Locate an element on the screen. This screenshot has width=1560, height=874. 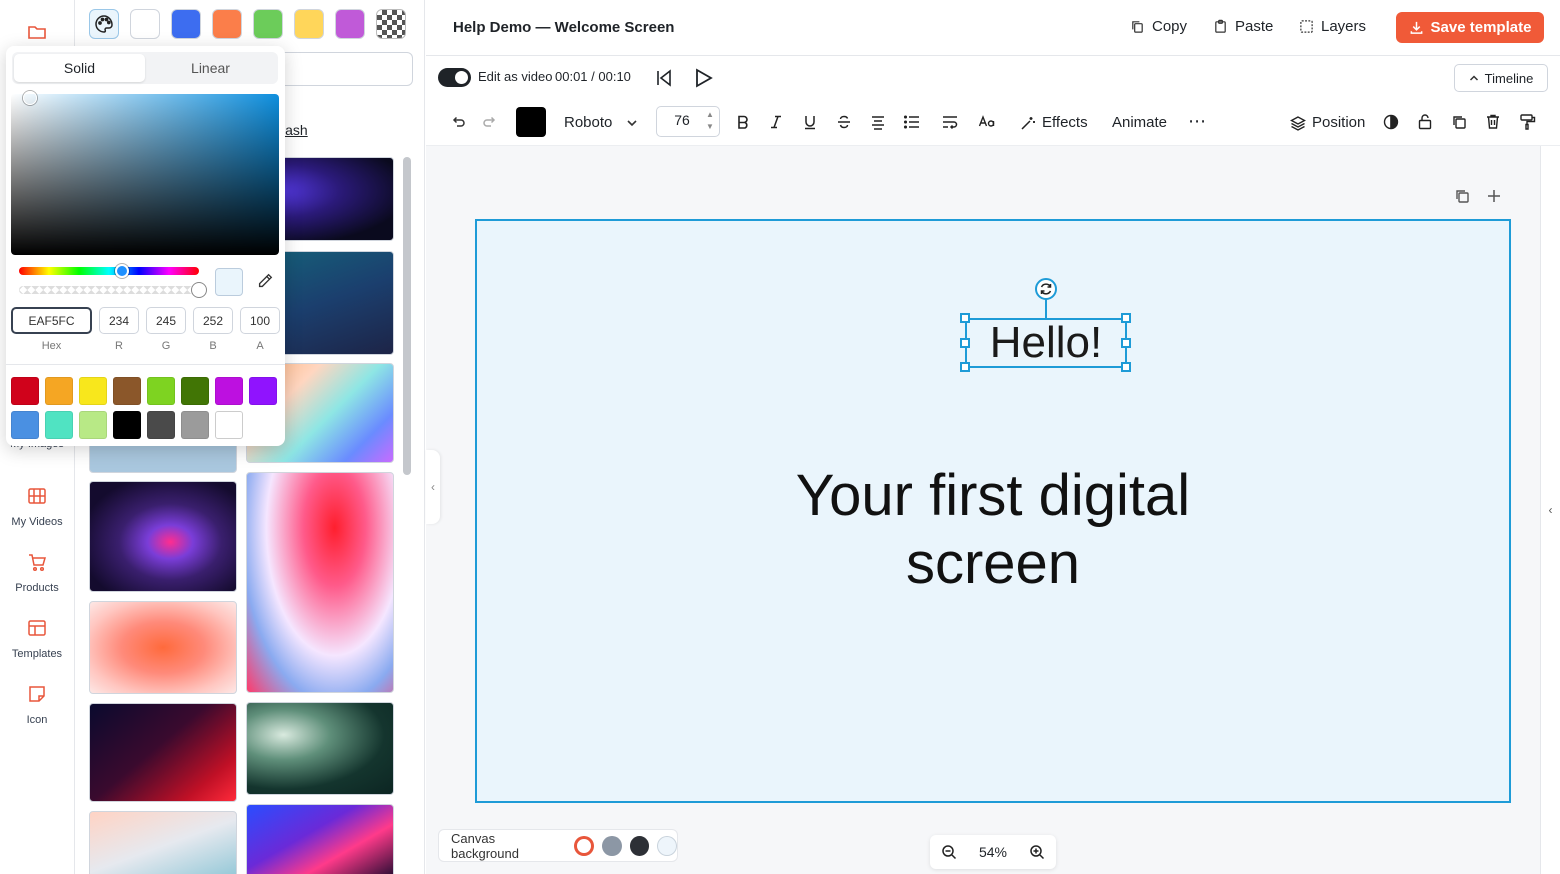
align-center-icon is located at coordinates (878, 122).